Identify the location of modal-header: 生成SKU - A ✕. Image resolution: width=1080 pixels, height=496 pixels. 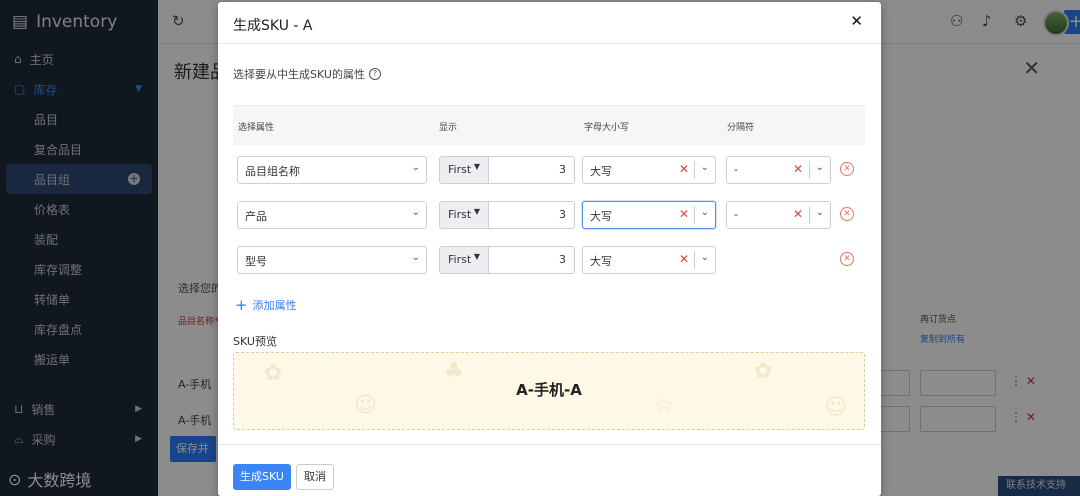
(549, 23).